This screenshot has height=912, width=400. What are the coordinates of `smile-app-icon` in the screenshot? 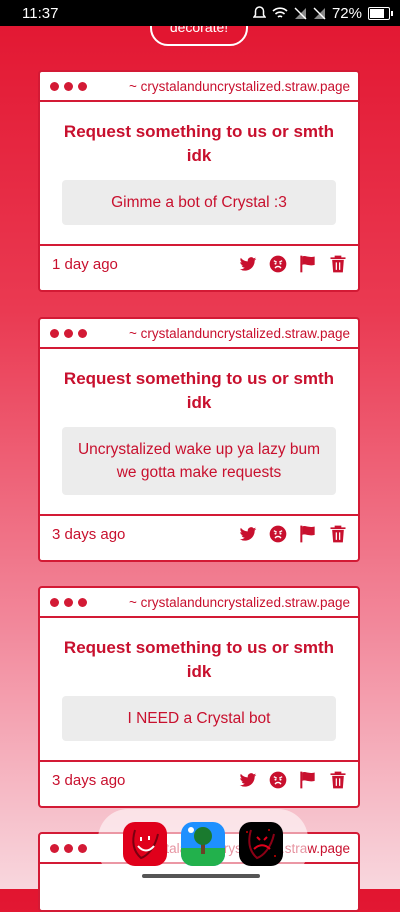 It's located at (145, 844).